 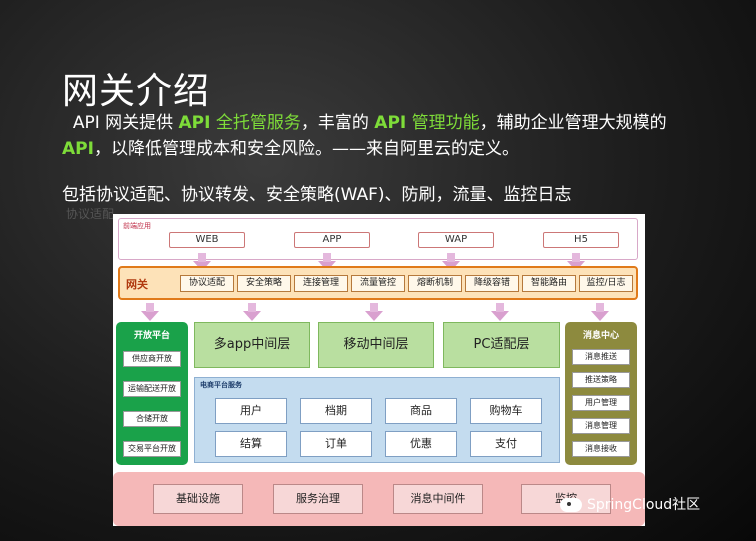 What do you see at coordinates (506, 444) in the screenshot?
I see `service-box: 支付` at bounding box center [506, 444].